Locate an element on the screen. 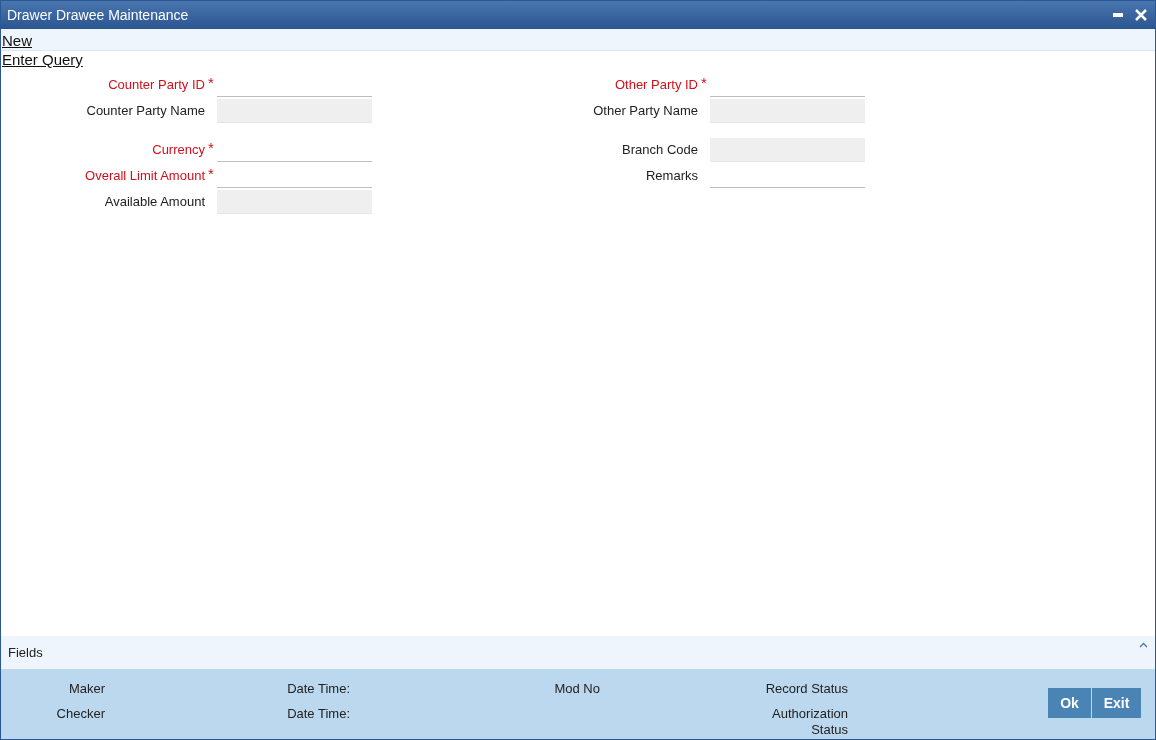 The width and height of the screenshot is (1156, 740). toolbar-link: Enter Query is located at coordinates (42, 60).